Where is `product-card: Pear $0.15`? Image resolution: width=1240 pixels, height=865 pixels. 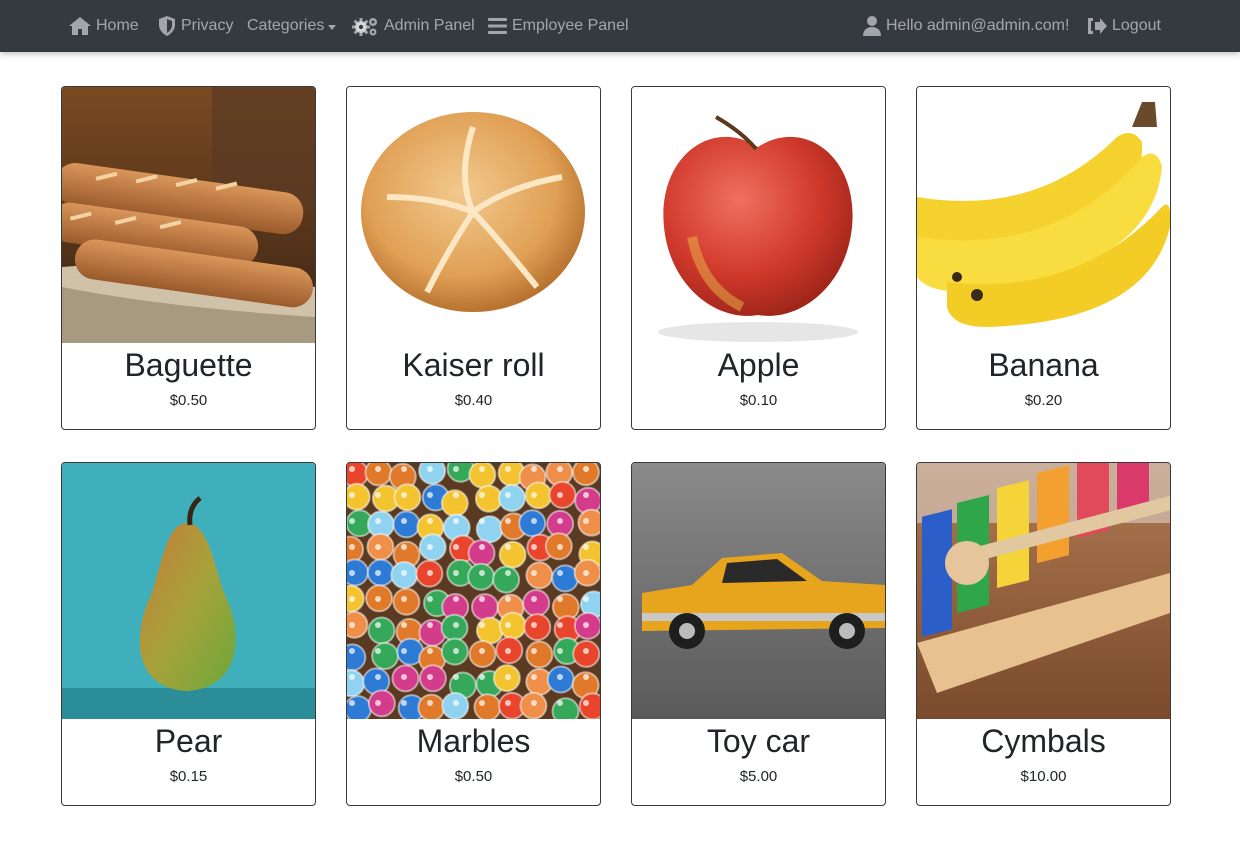 product-card: Pear $0.15 is located at coordinates (188, 634).